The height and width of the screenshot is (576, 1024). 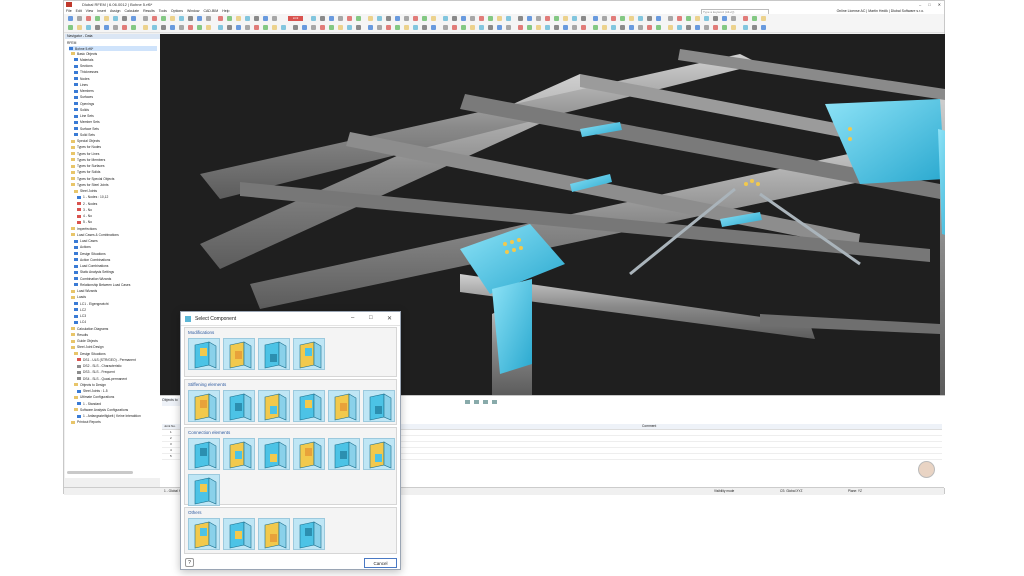 I want to click on table-tool-icon, so click(x=476, y=402).